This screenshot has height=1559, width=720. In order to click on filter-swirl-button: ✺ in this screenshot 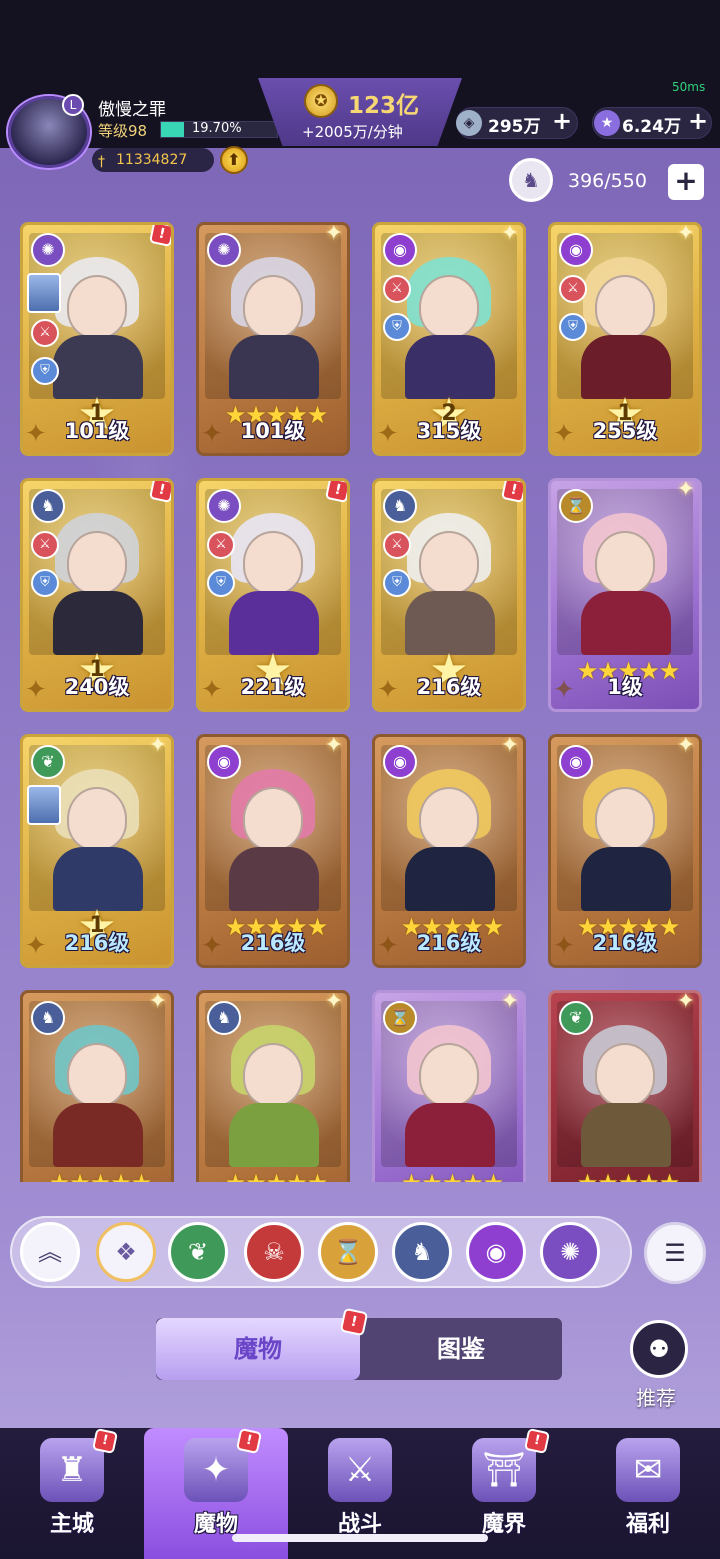, I will do `click(570, 1252)`.